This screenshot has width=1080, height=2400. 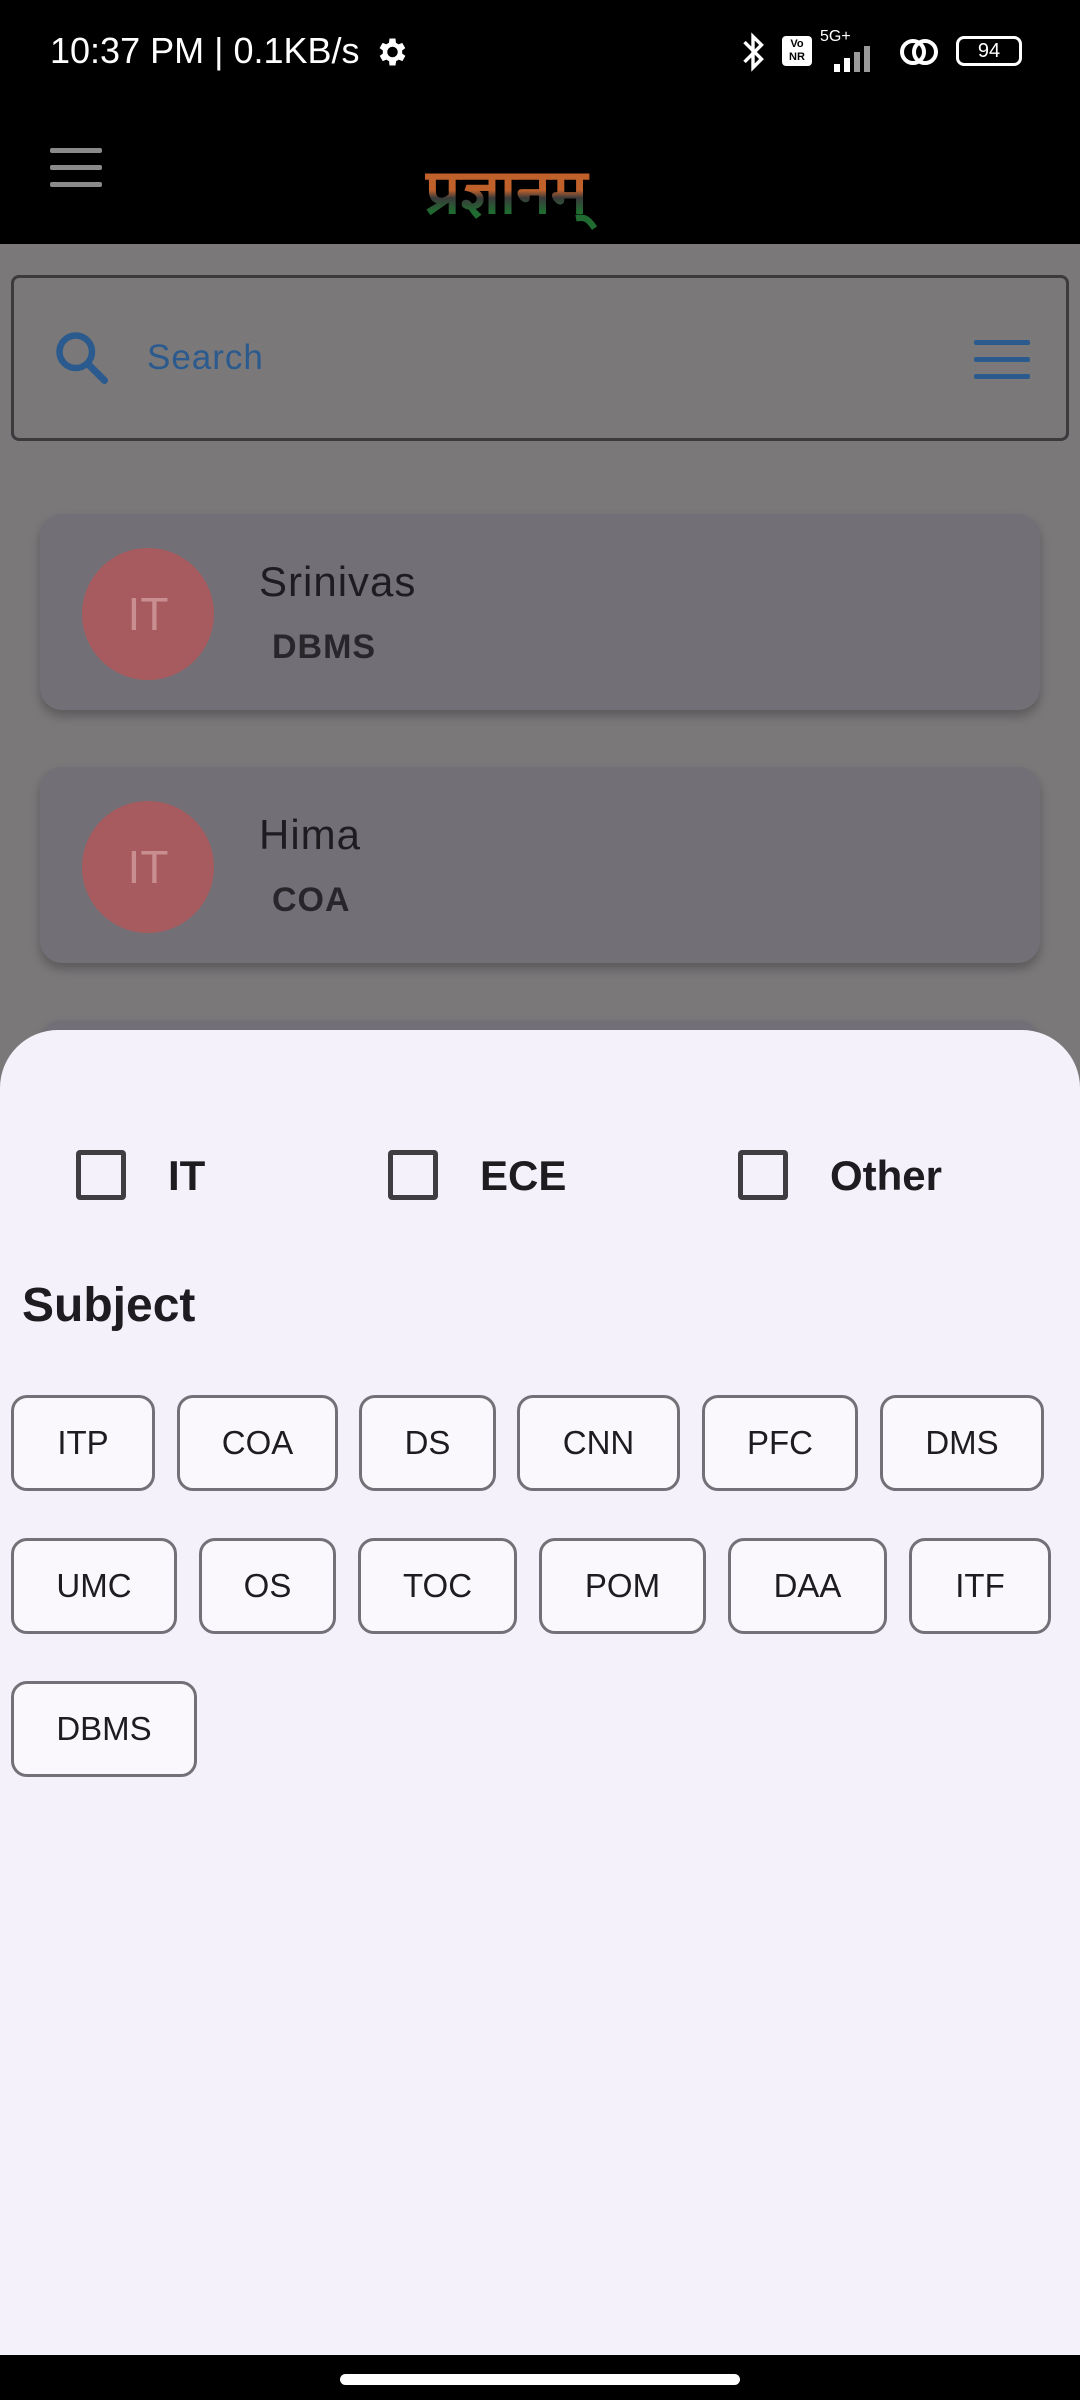 I want to click on app-logo: प्रज्ञानम्, so click(x=545, y=202).